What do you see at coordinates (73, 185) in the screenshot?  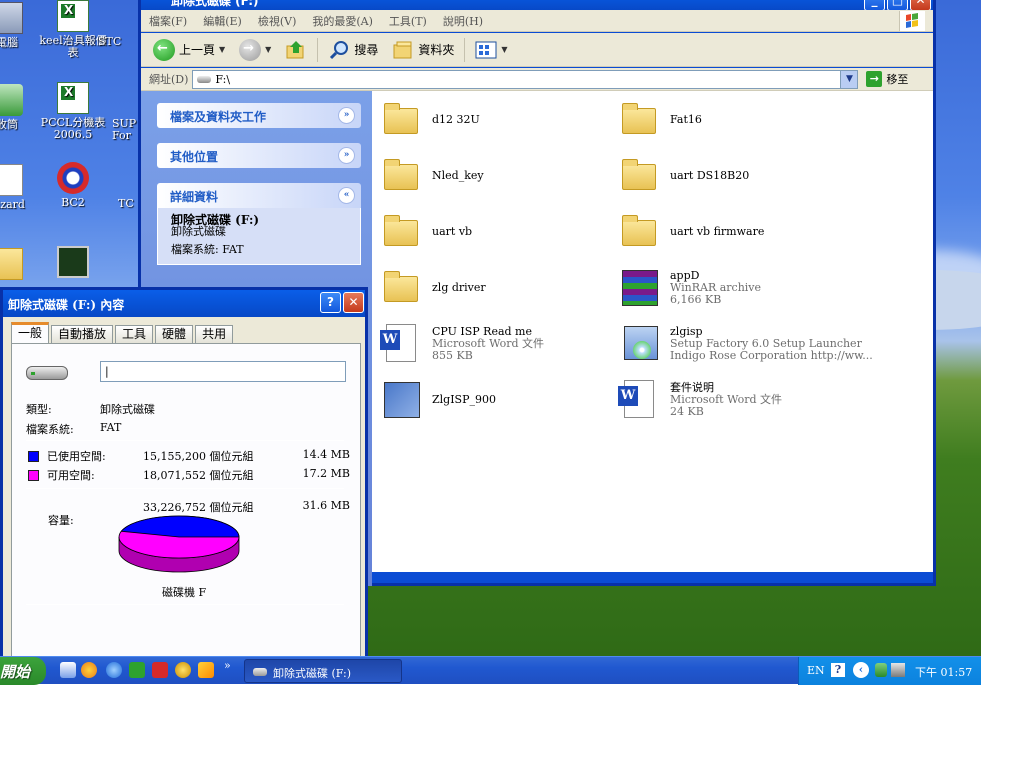 I see `desktop-icon-bc2: BC2` at bounding box center [73, 185].